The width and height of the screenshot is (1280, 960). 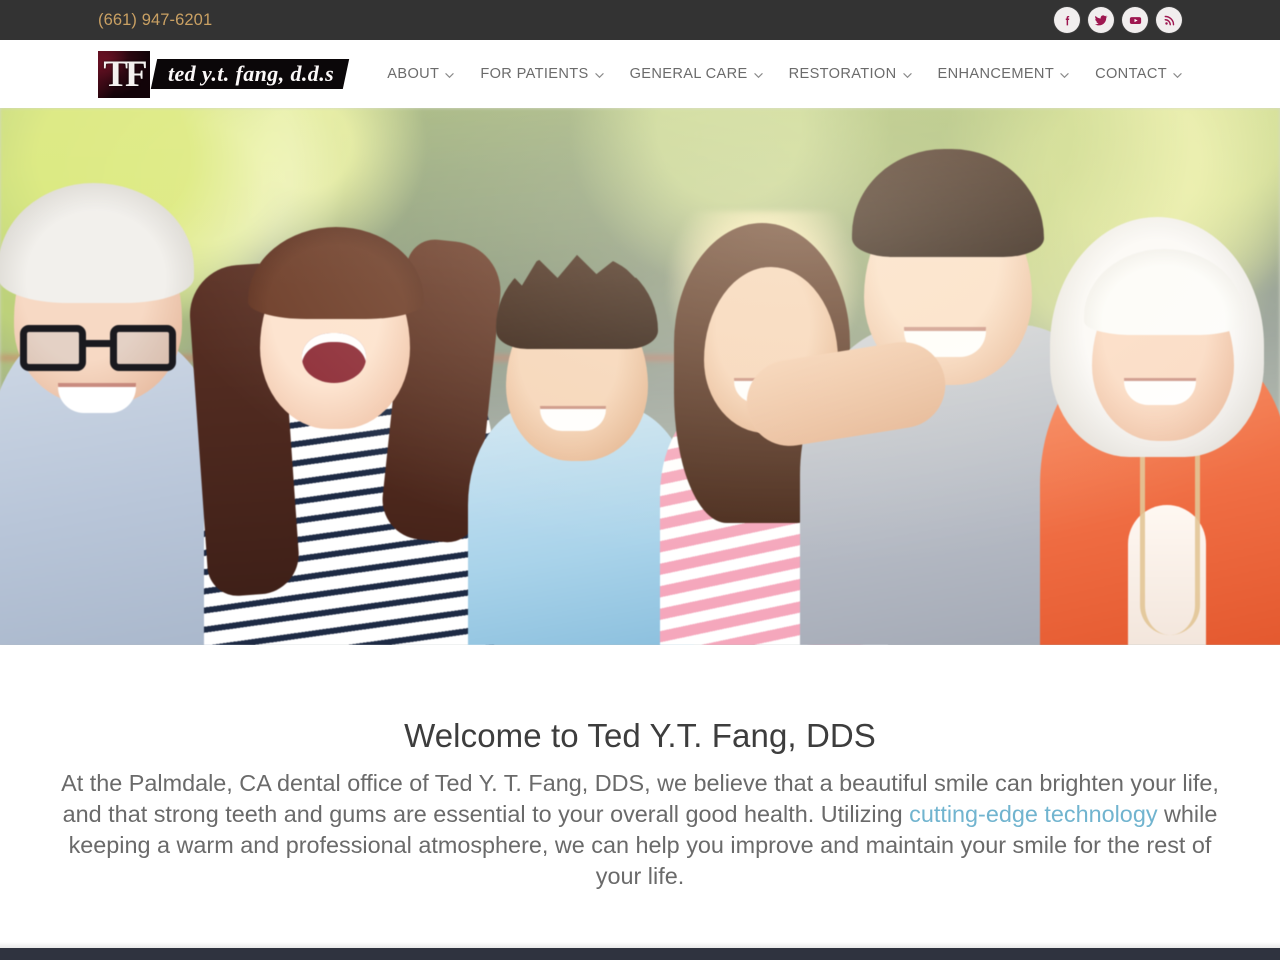 I want to click on nav-item-contact: CONTACT, so click(x=1132, y=74).